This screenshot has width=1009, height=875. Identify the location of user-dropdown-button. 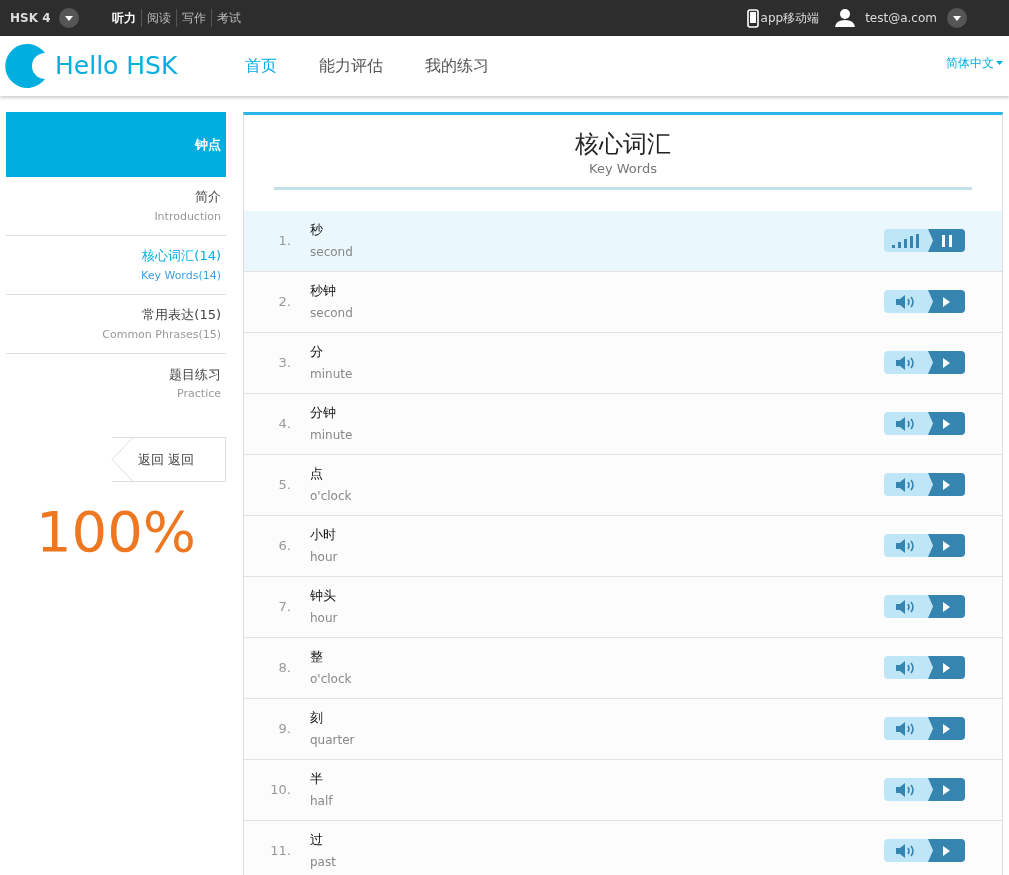
(957, 18).